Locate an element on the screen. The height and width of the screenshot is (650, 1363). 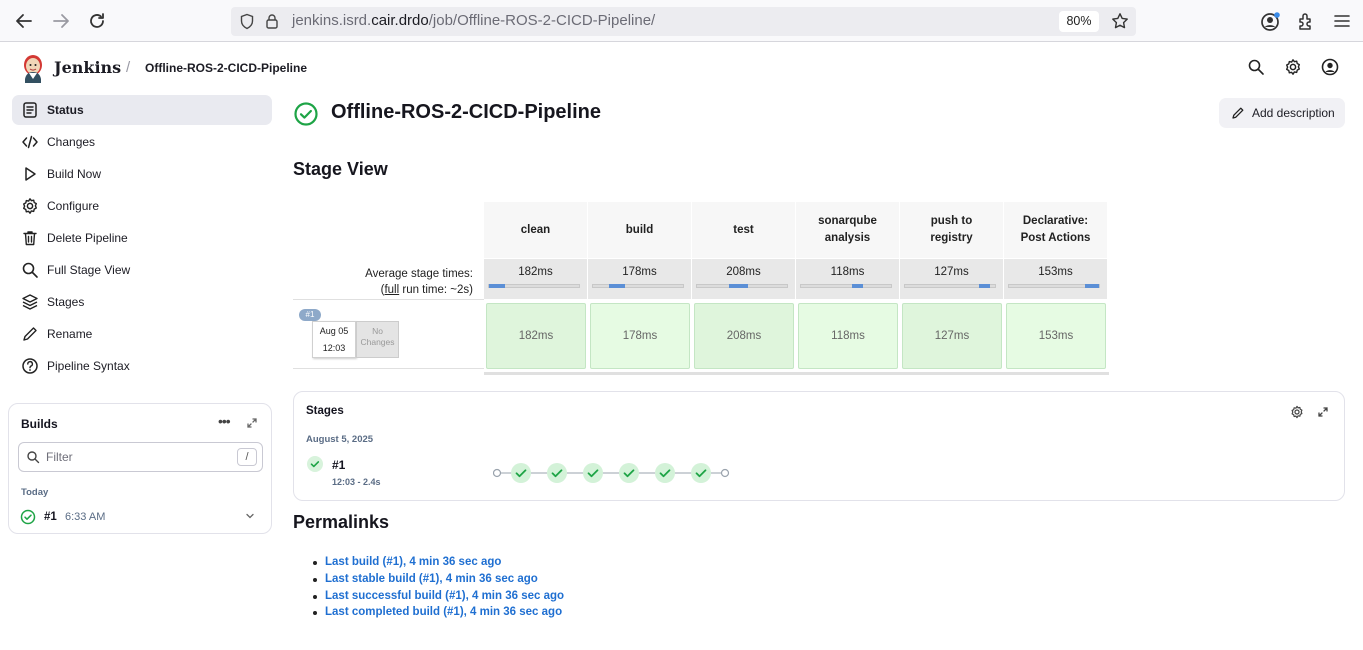
build-row: #1 6:33 AM is located at coordinates (141, 517).